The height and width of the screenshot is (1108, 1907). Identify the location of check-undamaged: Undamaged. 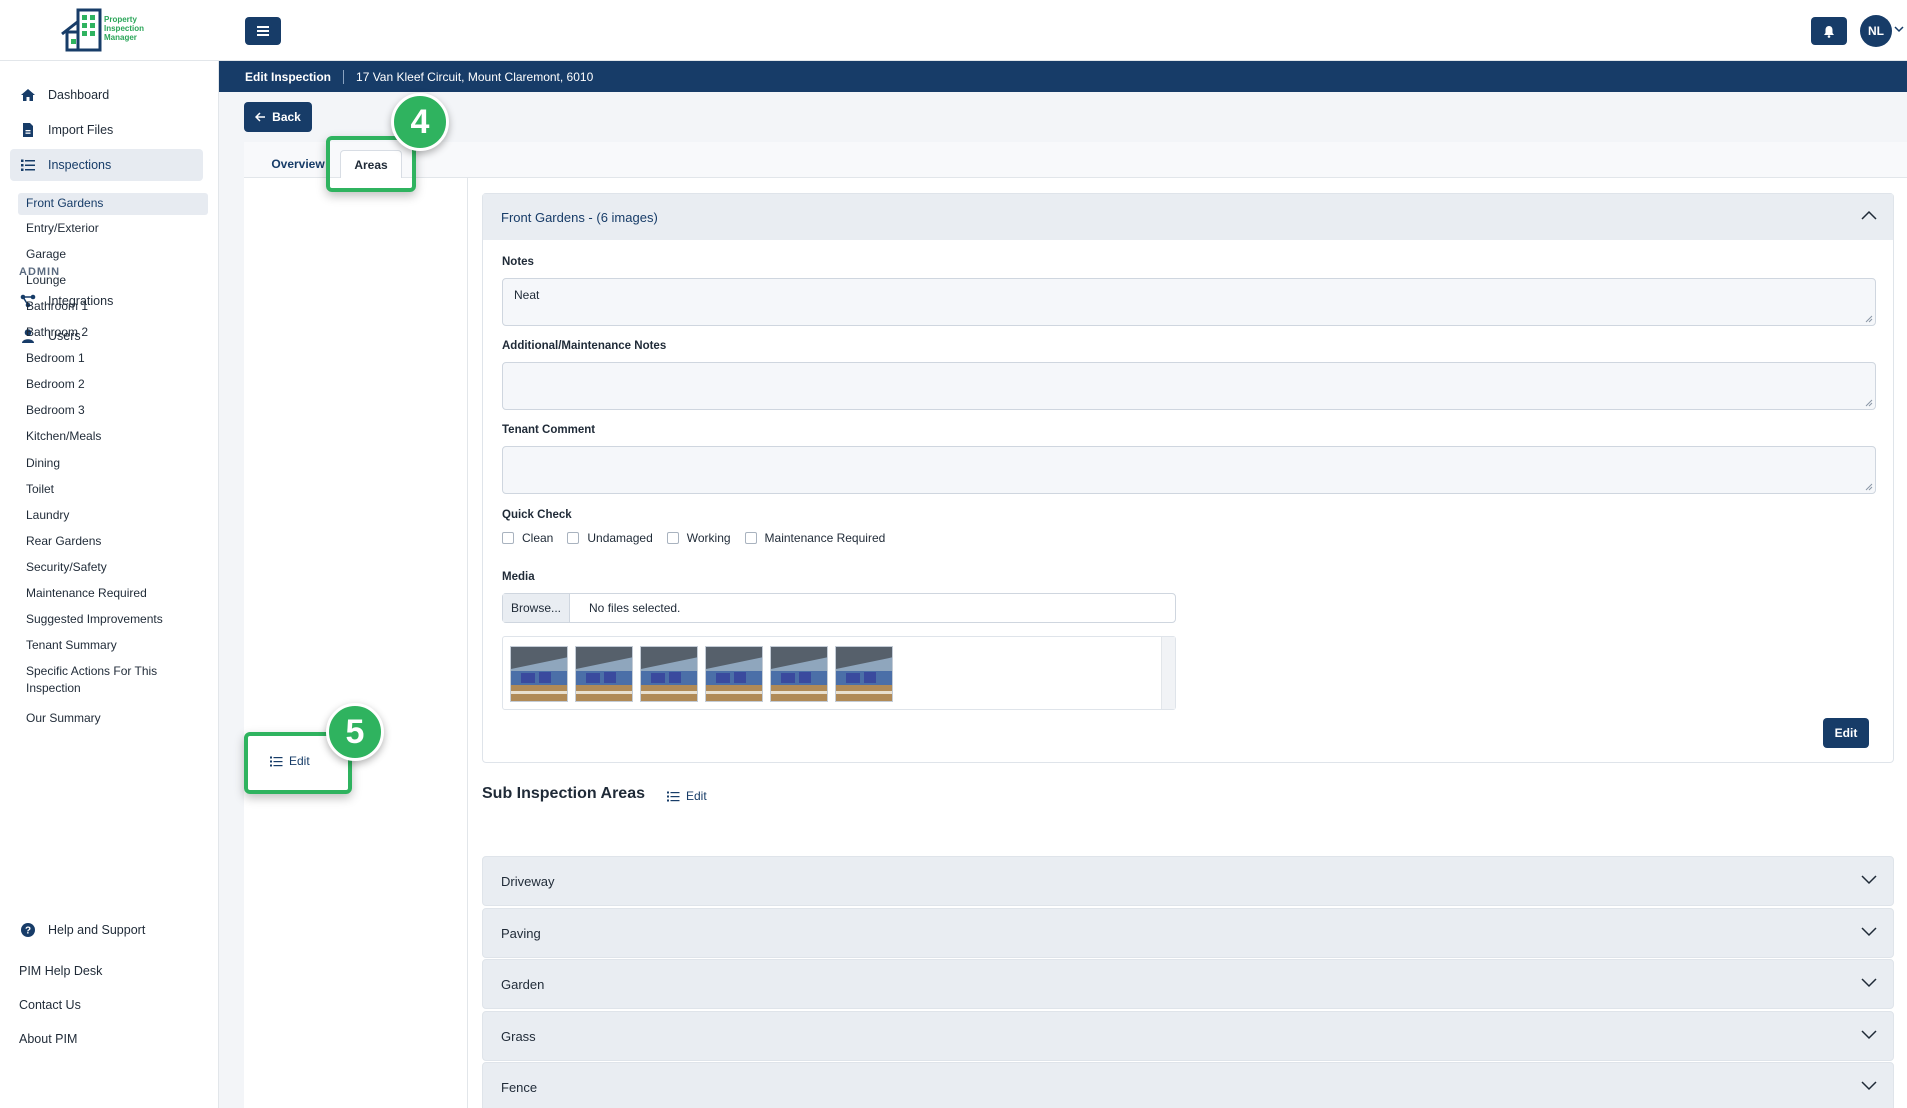
(610, 538).